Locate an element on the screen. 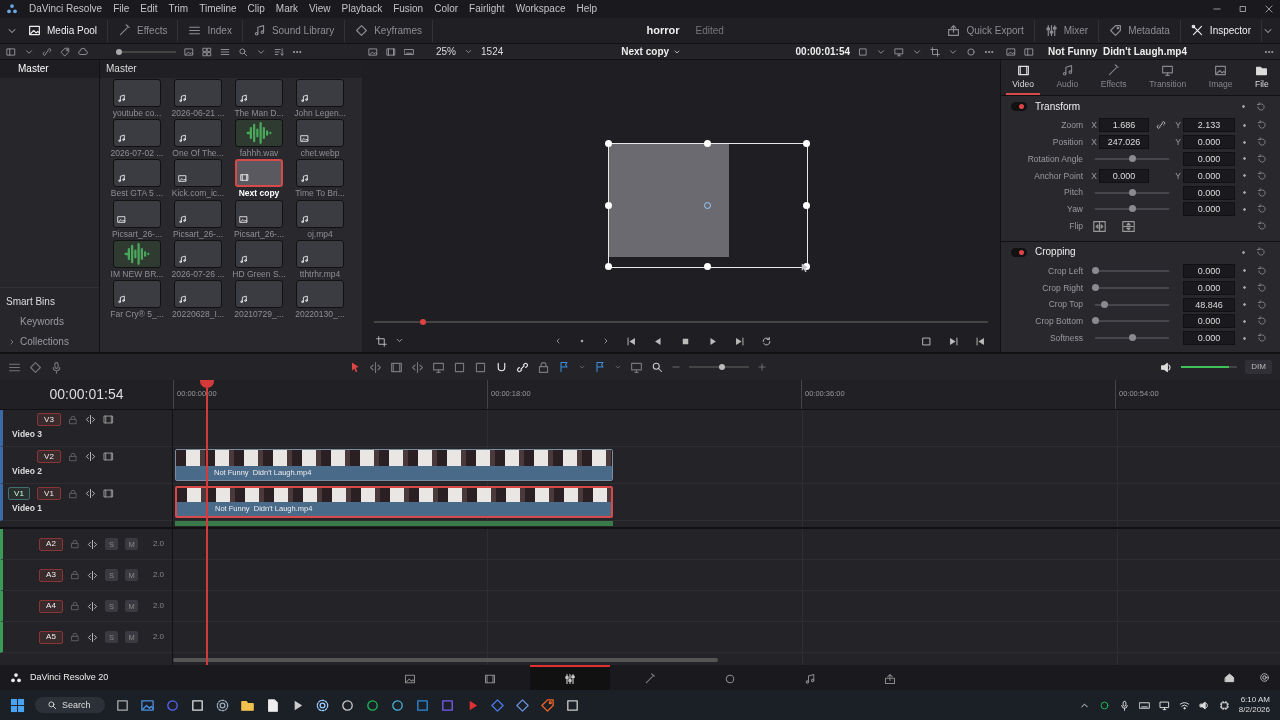 Image resolution: width=1280 pixels, height=720 pixels. track-id-button: V1 is located at coordinates (49, 493).